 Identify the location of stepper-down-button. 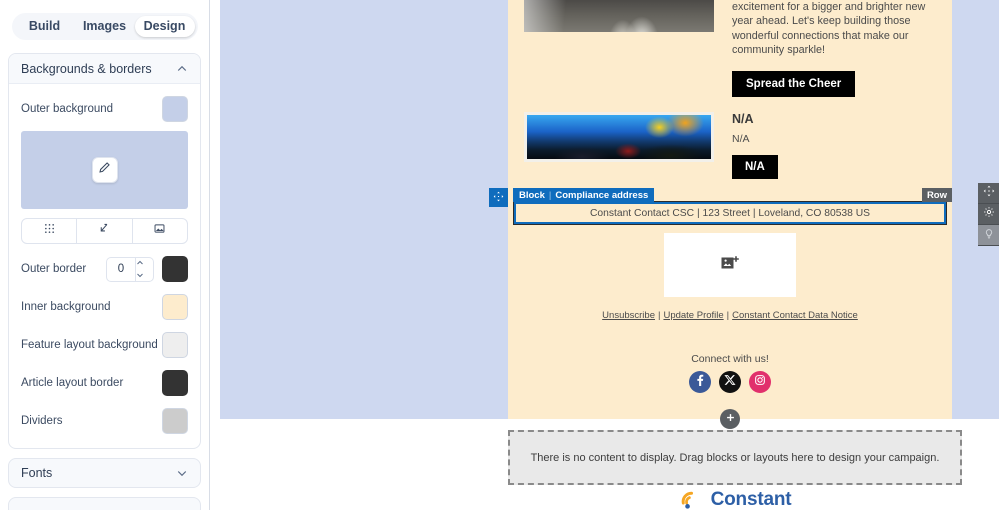
(144, 275).